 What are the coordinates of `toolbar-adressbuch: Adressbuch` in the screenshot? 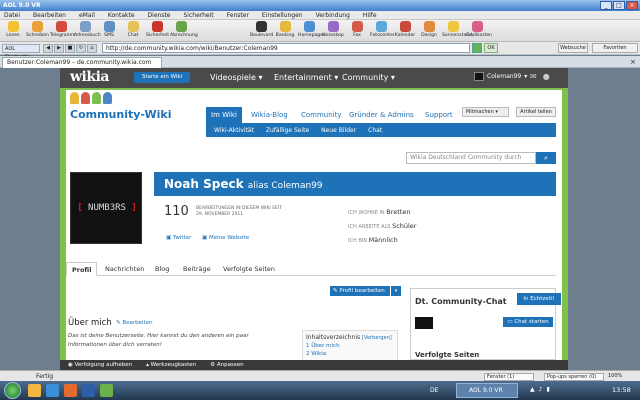 It's located at (87, 29).